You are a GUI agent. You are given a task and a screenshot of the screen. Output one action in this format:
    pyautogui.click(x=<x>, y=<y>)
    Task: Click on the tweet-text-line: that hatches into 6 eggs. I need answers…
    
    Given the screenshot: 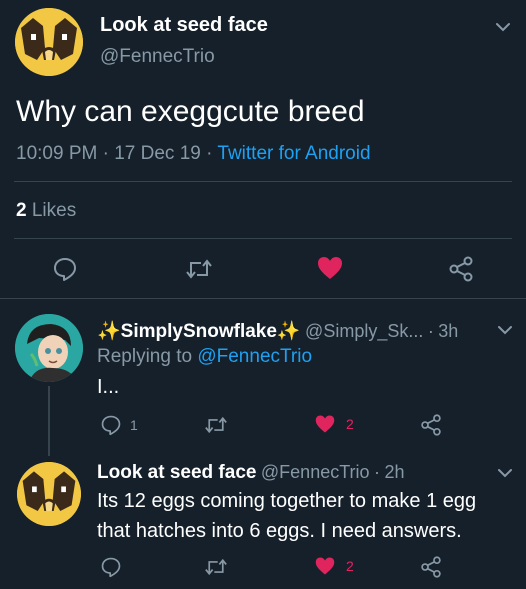 What is the action you would take?
    pyautogui.click(x=279, y=531)
    